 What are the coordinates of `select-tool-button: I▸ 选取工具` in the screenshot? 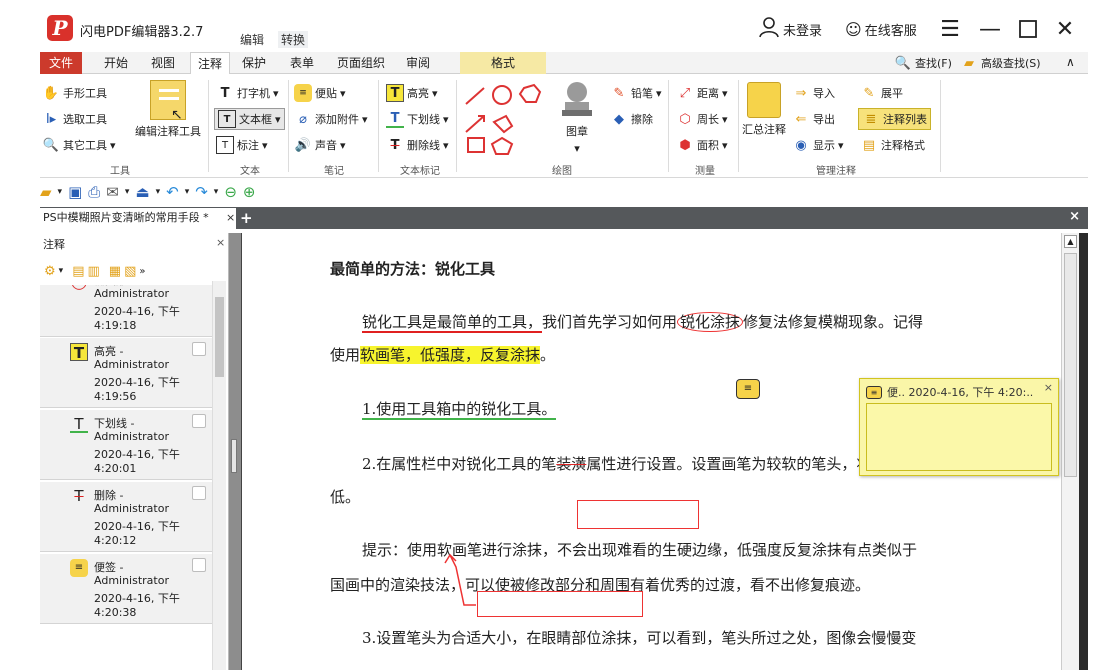 It's located at (74, 119).